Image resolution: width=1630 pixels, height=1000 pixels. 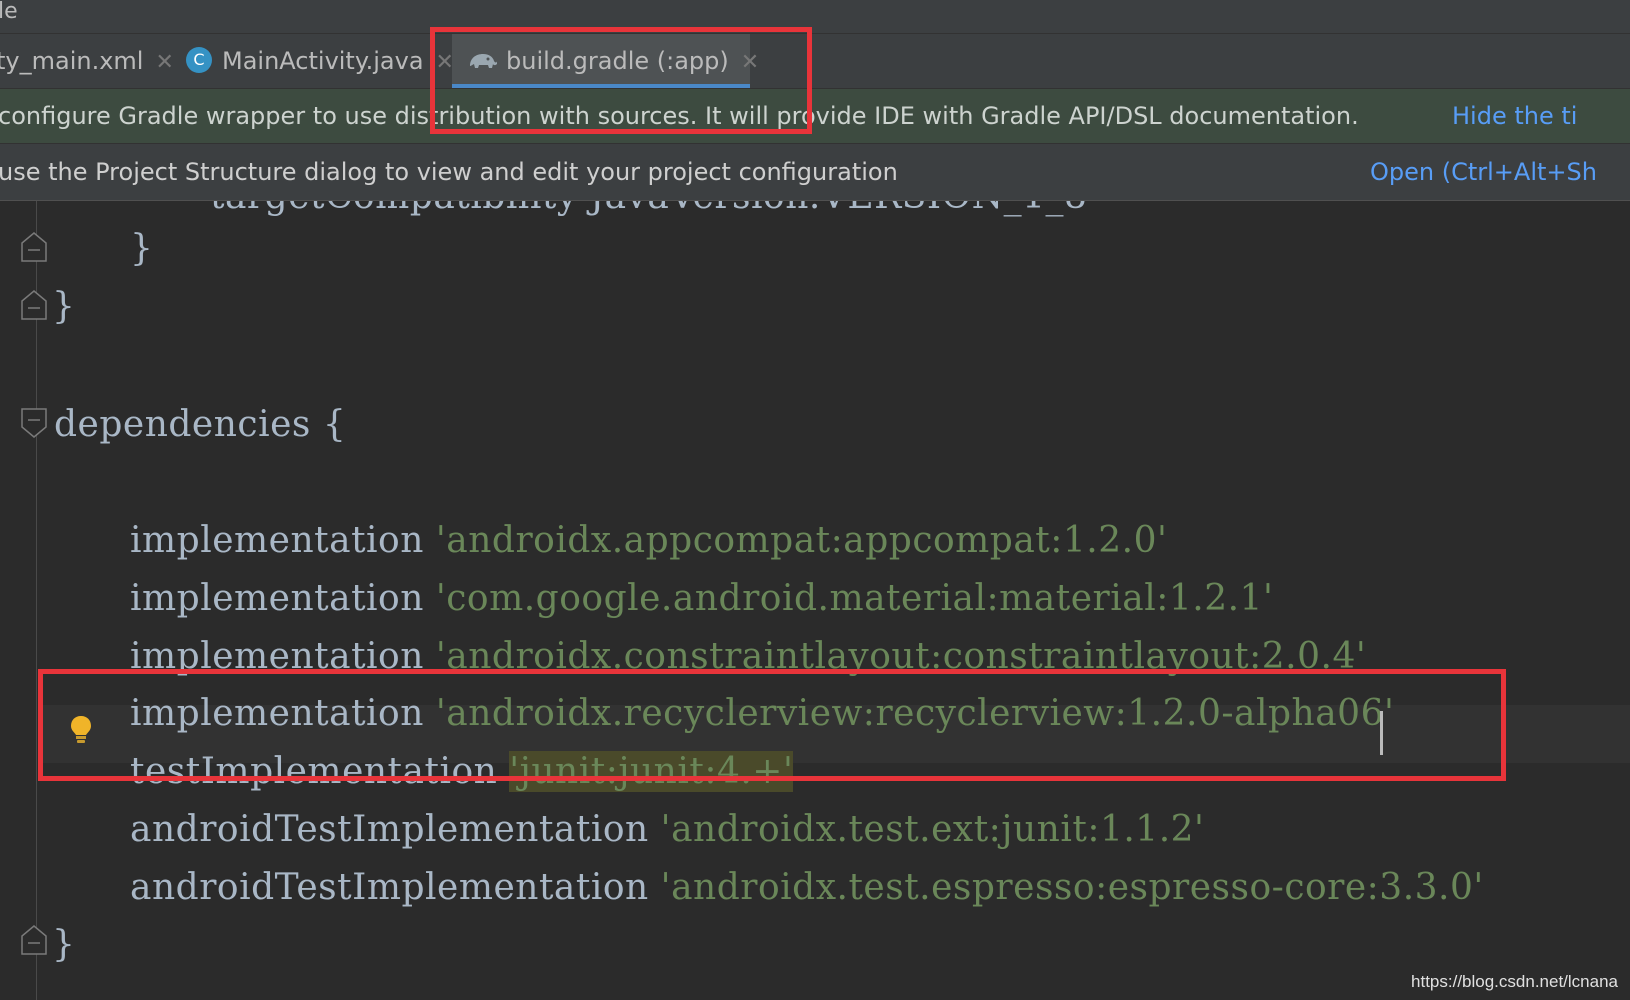 What do you see at coordinates (621, 80) in the screenshot?
I see `annotation-box-tab` at bounding box center [621, 80].